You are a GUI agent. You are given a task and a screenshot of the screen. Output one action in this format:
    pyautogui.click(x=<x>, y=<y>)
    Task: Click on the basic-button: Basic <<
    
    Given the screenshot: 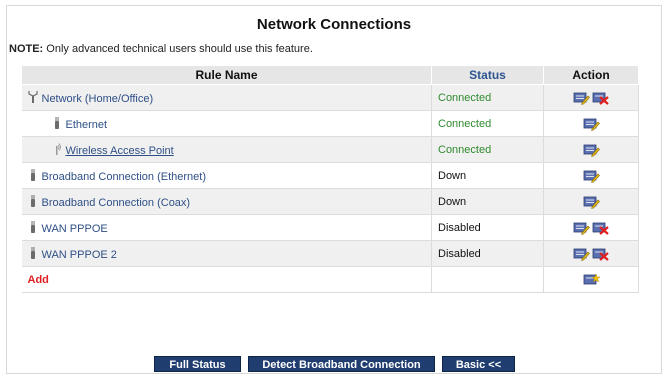 What is the action you would take?
    pyautogui.click(x=478, y=364)
    